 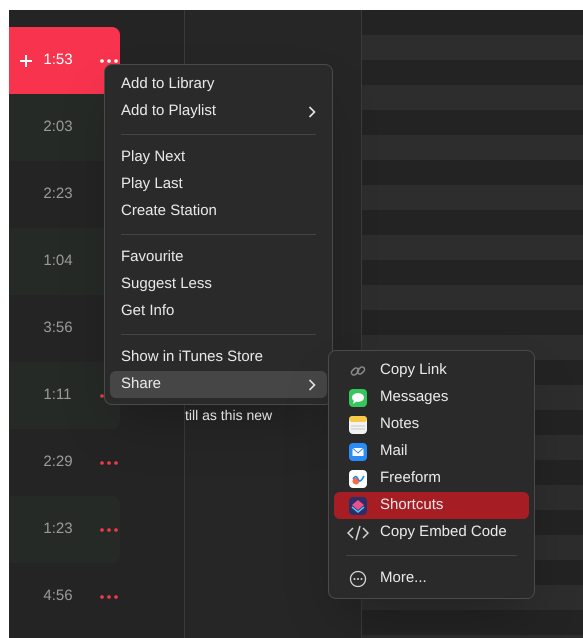 What do you see at coordinates (228, 415) in the screenshot?
I see `description-text: till as this new` at bounding box center [228, 415].